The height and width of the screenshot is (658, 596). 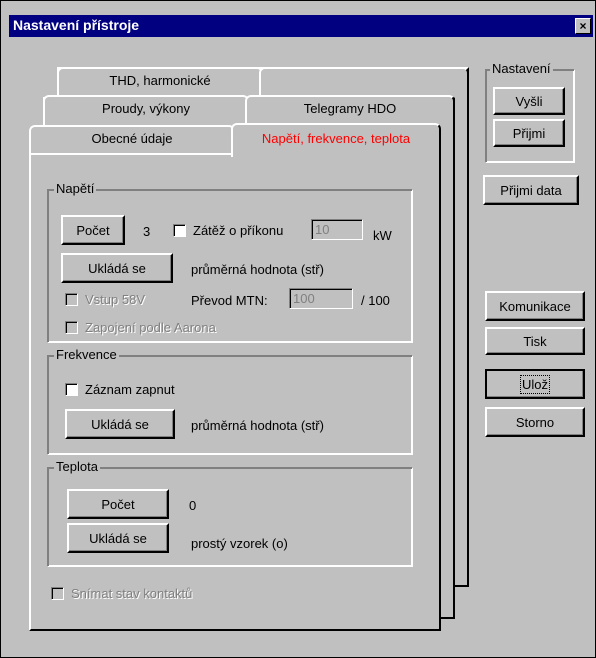 What do you see at coordinates (229, 300) in the screenshot?
I see `prevod-label: Převod MTN:` at bounding box center [229, 300].